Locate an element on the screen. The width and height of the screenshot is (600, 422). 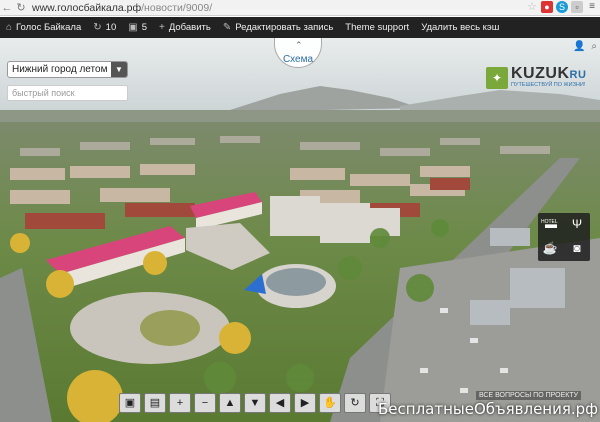
star-icon: ☆ is located at coordinates (532, 7).